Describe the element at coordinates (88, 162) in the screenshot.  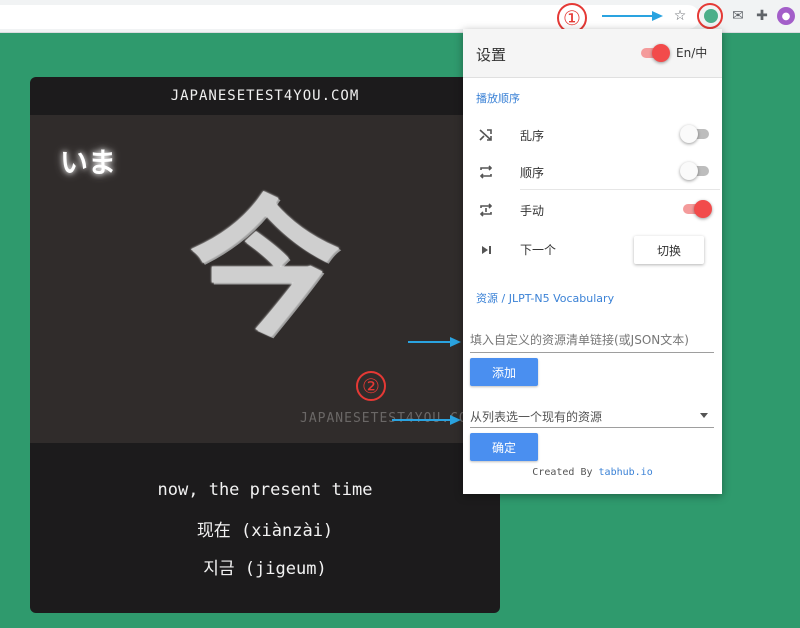
I see `kana-reading: いま` at that location.